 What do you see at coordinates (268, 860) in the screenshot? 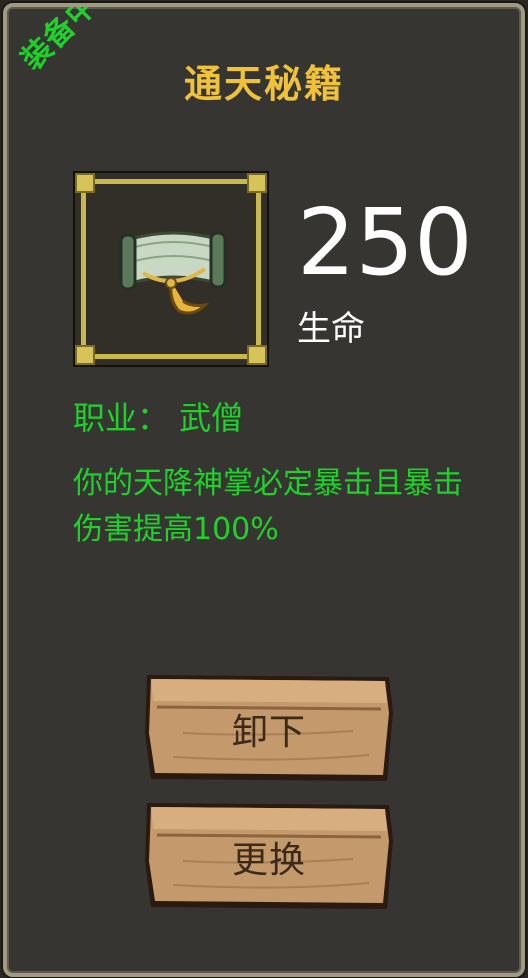
I see `change-label: 更换` at bounding box center [268, 860].